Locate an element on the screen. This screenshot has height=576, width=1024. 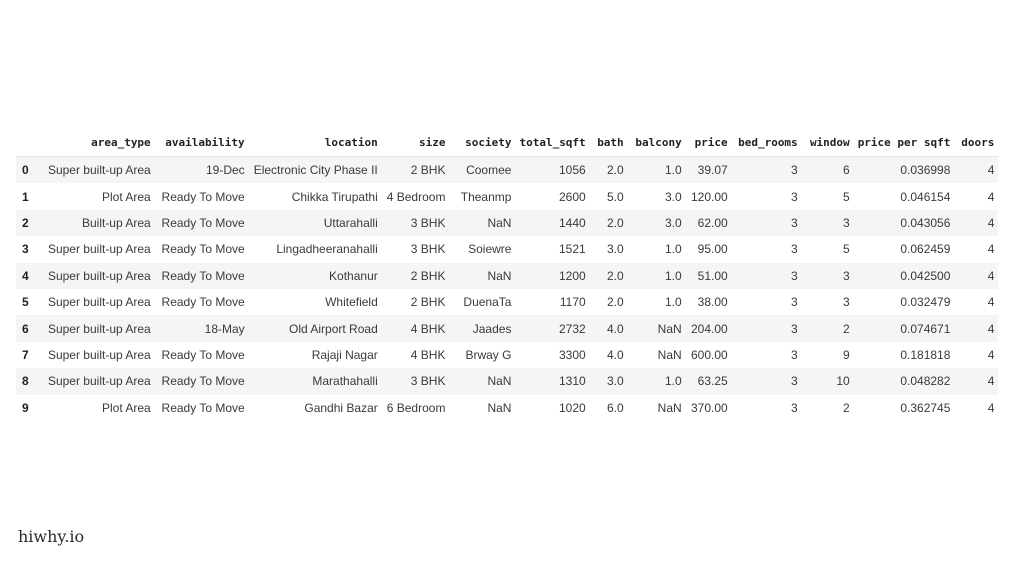
watermark: hiwhy.io is located at coordinates (51, 536).